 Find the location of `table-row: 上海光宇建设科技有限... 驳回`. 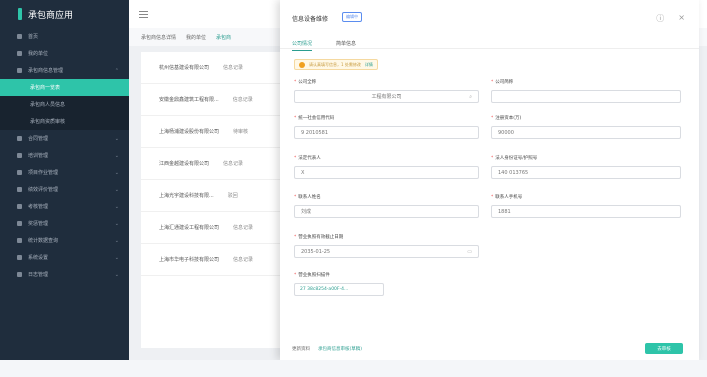

table-row: 上海光宇建设科技有限... 驳回 is located at coordinates (216, 196).